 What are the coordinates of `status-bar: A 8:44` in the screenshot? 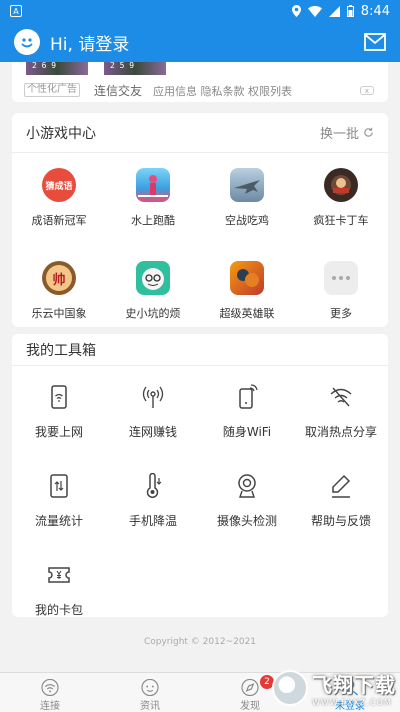 It's located at (200, 11).